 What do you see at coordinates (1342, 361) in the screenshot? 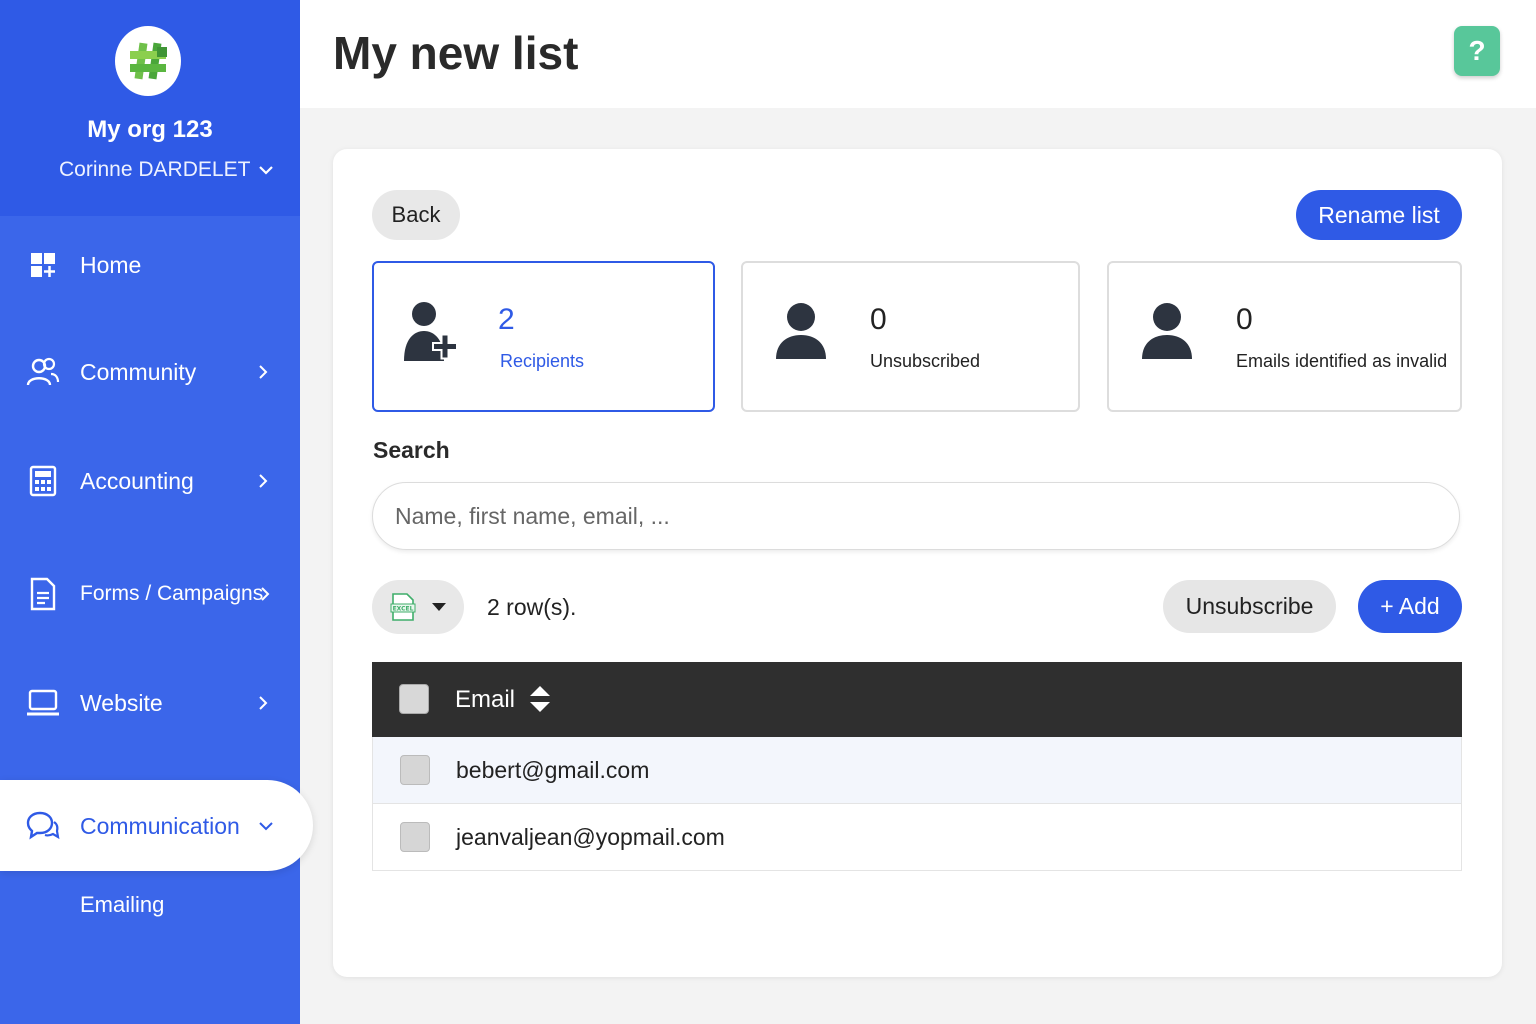
I see `stat-label: Emails identified as invalid` at bounding box center [1342, 361].